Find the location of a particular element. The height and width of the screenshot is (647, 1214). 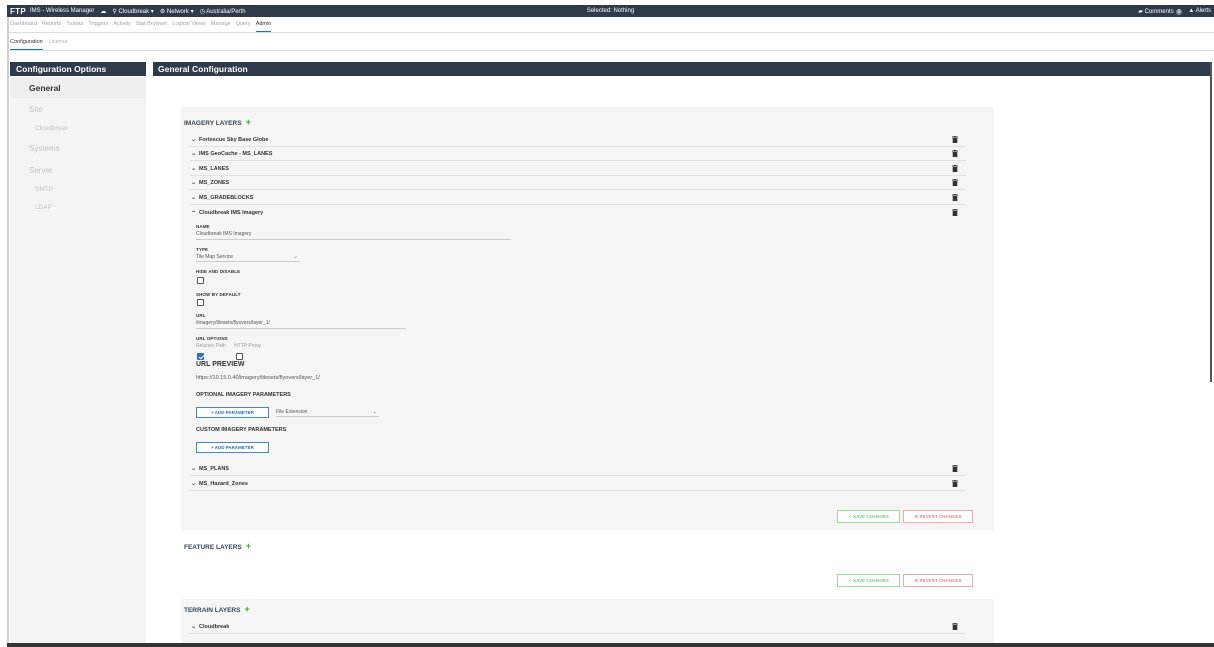

sidebar-item-cloudbreak: Cloudbreak is located at coordinates (39, 128).